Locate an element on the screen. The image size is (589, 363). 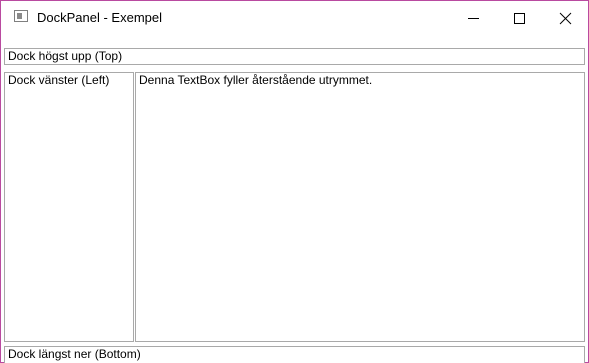
maximize-icon is located at coordinates (519, 18).